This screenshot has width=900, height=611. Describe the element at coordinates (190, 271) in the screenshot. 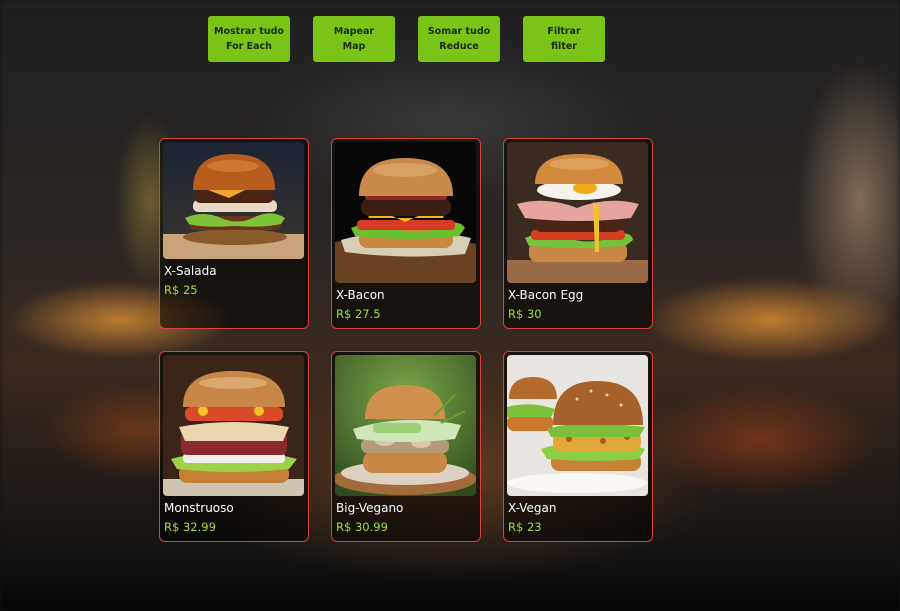

I see `product-name: X-Salada` at that location.